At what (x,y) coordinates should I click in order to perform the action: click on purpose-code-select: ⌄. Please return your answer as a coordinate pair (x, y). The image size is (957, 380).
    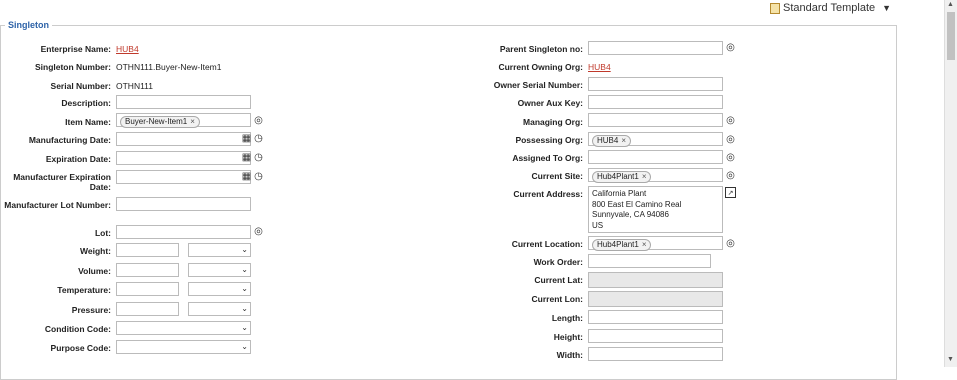
    Looking at the image, I should click on (183, 347).